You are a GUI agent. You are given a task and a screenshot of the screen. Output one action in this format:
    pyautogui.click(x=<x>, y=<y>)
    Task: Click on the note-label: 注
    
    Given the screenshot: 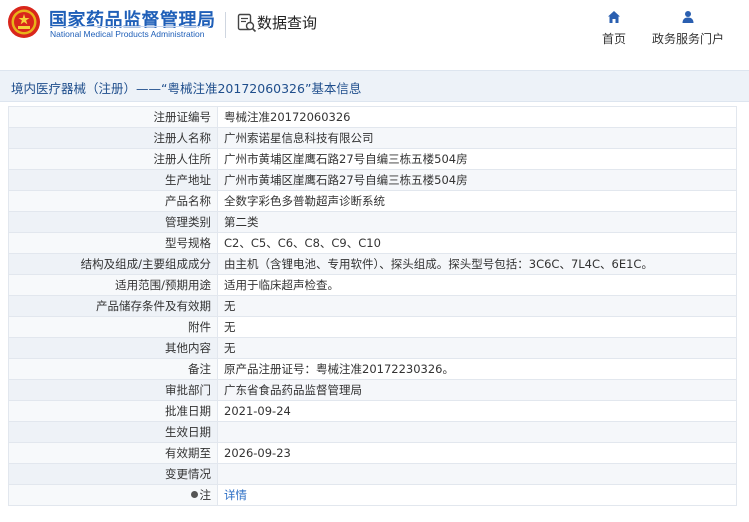 What is the action you would take?
    pyautogui.click(x=205, y=495)
    